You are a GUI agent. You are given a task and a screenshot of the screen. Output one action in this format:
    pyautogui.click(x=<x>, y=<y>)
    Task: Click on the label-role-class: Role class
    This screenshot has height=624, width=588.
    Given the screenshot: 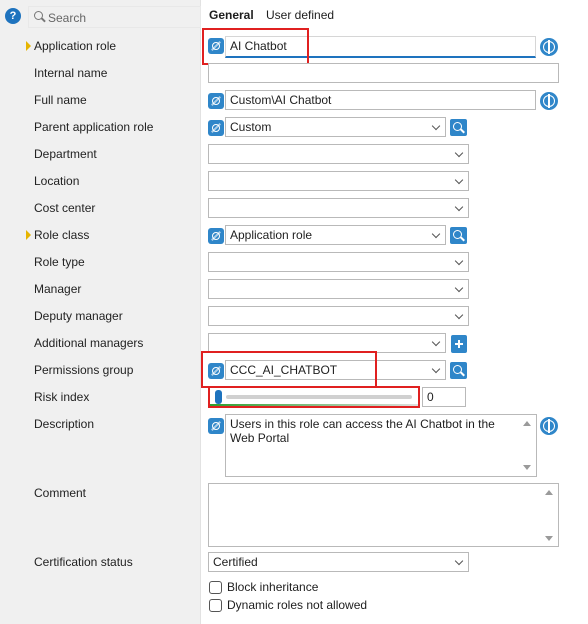 What is the action you would take?
    pyautogui.click(x=62, y=235)
    